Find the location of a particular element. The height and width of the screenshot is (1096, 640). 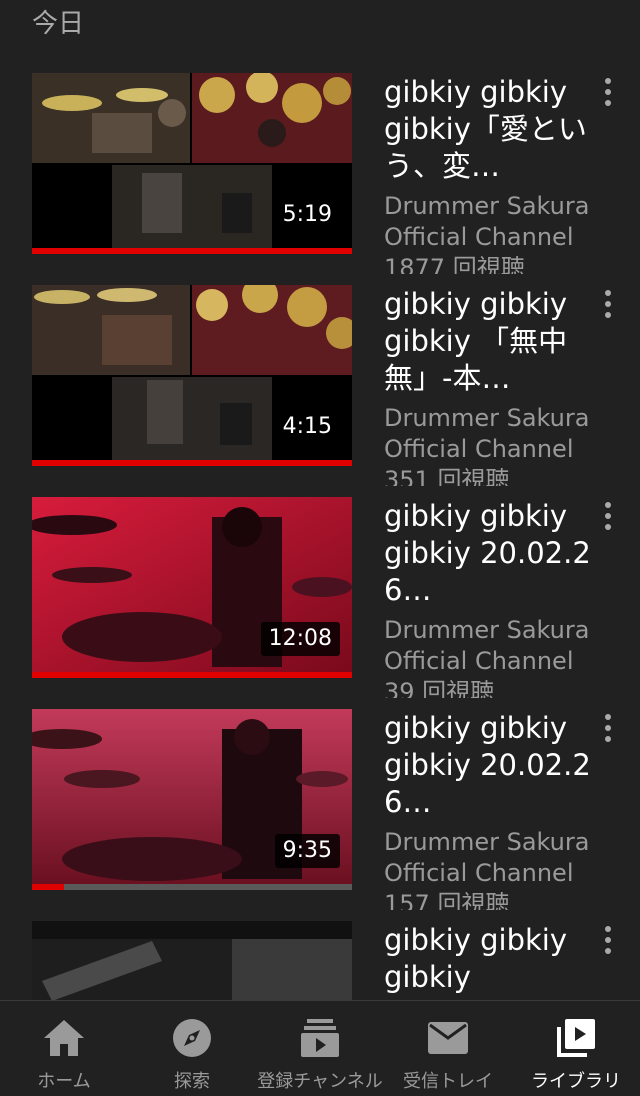

inbox-icon is located at coordinates (448, 1038).